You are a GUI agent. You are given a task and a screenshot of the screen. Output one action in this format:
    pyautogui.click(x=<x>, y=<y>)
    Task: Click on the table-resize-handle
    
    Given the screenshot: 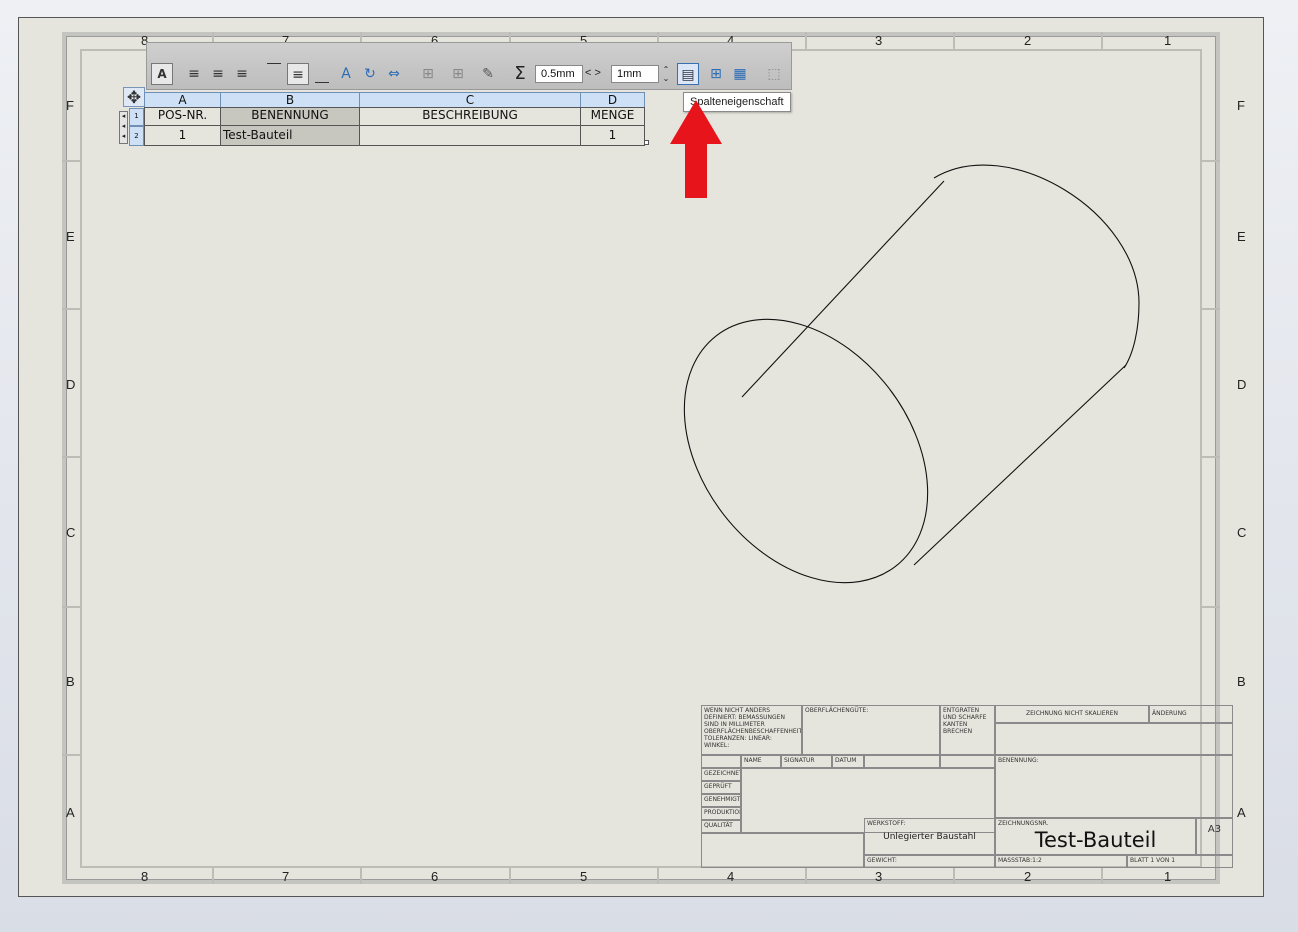 What is the action you would take?
    pyautogui.click(x=646, y=142)
    